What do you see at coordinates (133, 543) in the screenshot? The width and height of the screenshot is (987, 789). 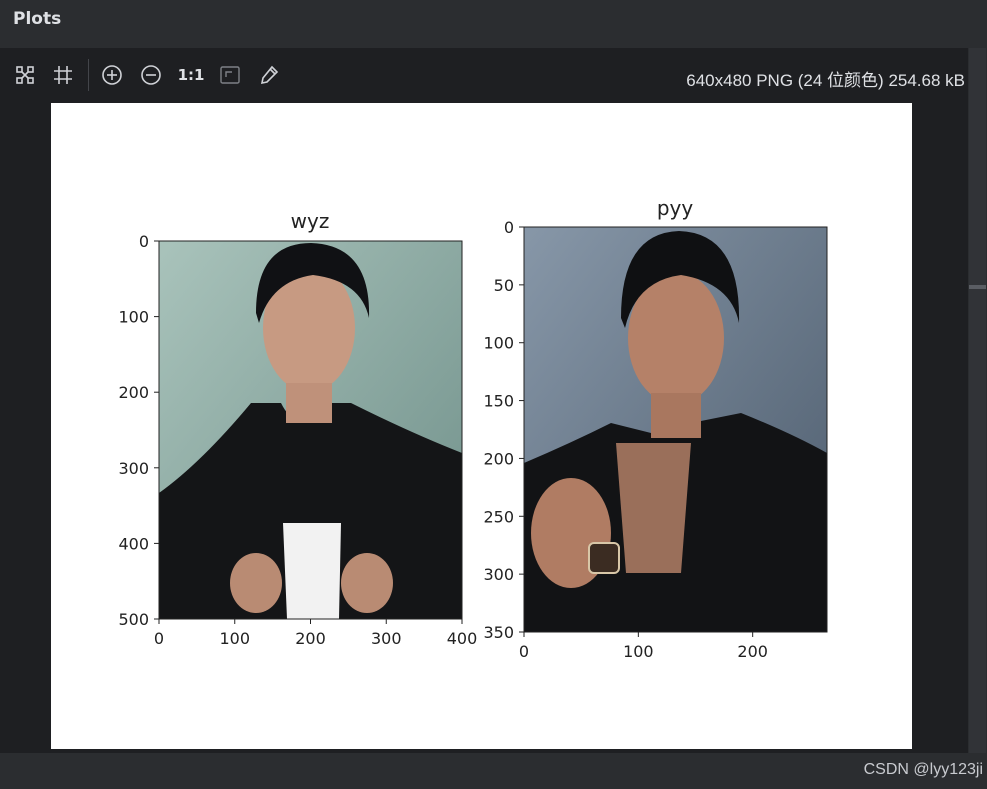 I see `y-tick-label: 400` at bounding box center [133, 543].